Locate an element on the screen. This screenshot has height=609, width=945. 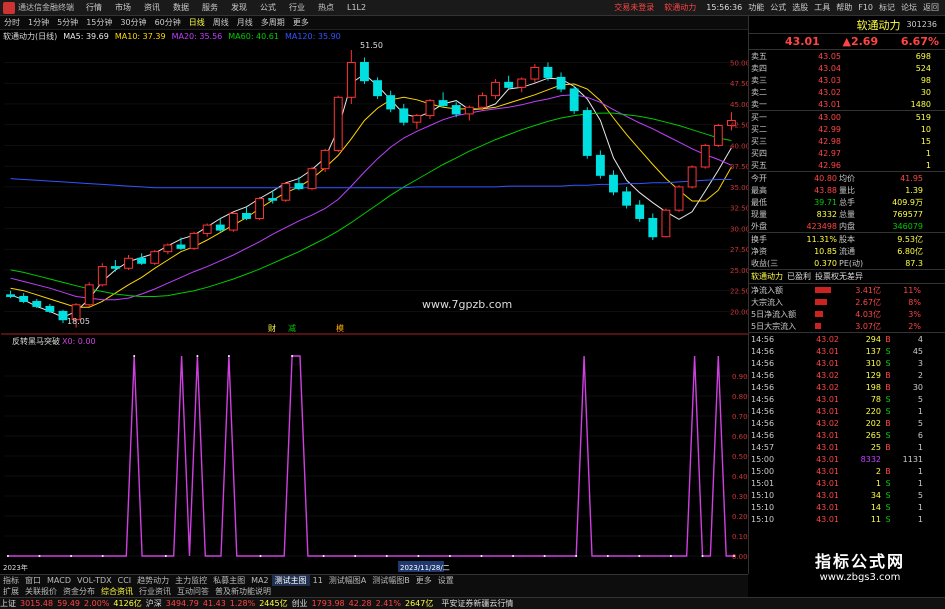
event-mark-mo: 模 is located at coordinates (340, 328).